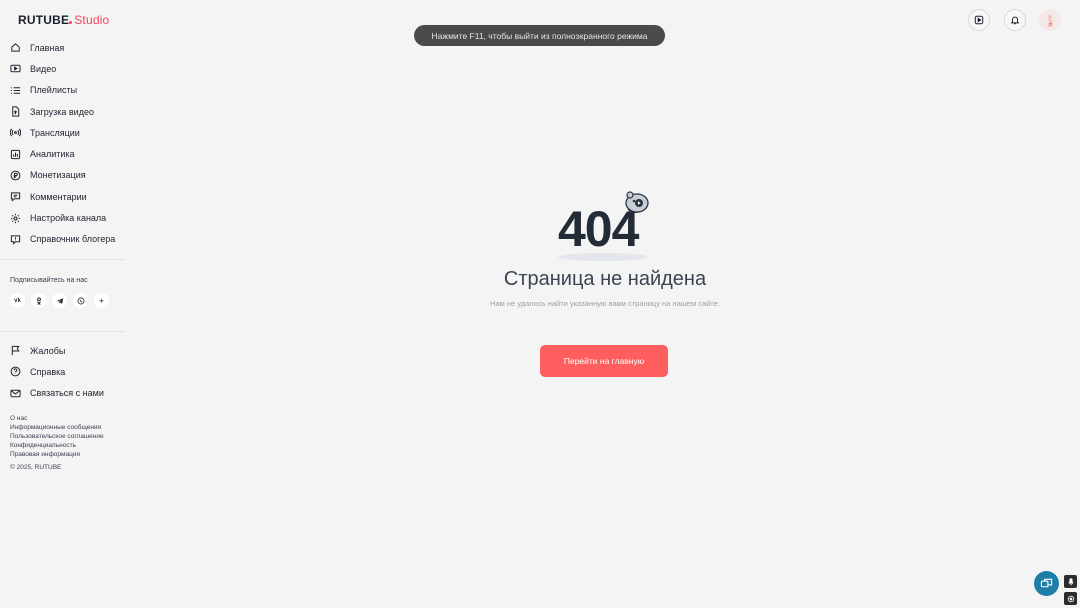  I want to click on footer-link-privacy: Конфиденциальность, so click(57, 445).